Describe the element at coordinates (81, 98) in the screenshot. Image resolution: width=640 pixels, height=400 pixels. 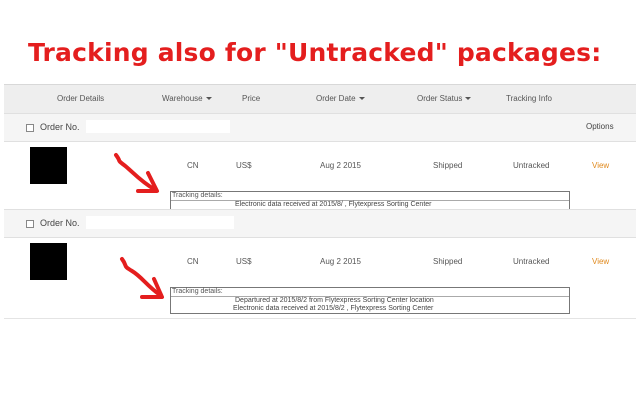
I see `col-order-details: Order Details` at that location.